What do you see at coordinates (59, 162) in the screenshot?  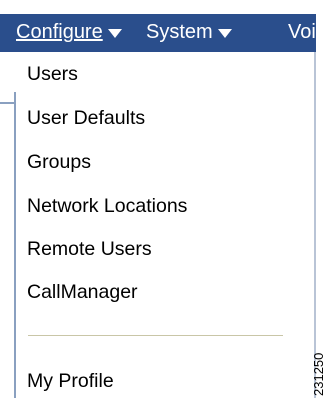 I see `menu-item-groups: Groups` at bounding box center [59, 162].